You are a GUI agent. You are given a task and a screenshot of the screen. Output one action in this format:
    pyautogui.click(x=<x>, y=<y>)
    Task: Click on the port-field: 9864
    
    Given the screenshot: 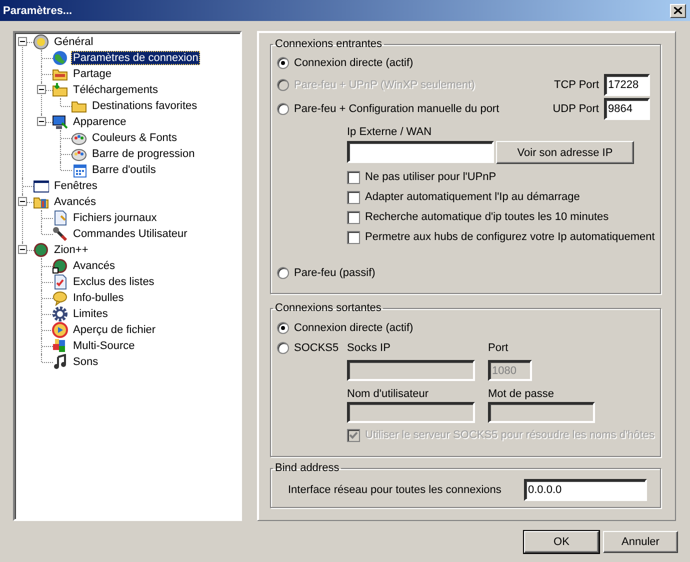 What is the action you would take?
    pyautogui.click(x=627, y=109)
    